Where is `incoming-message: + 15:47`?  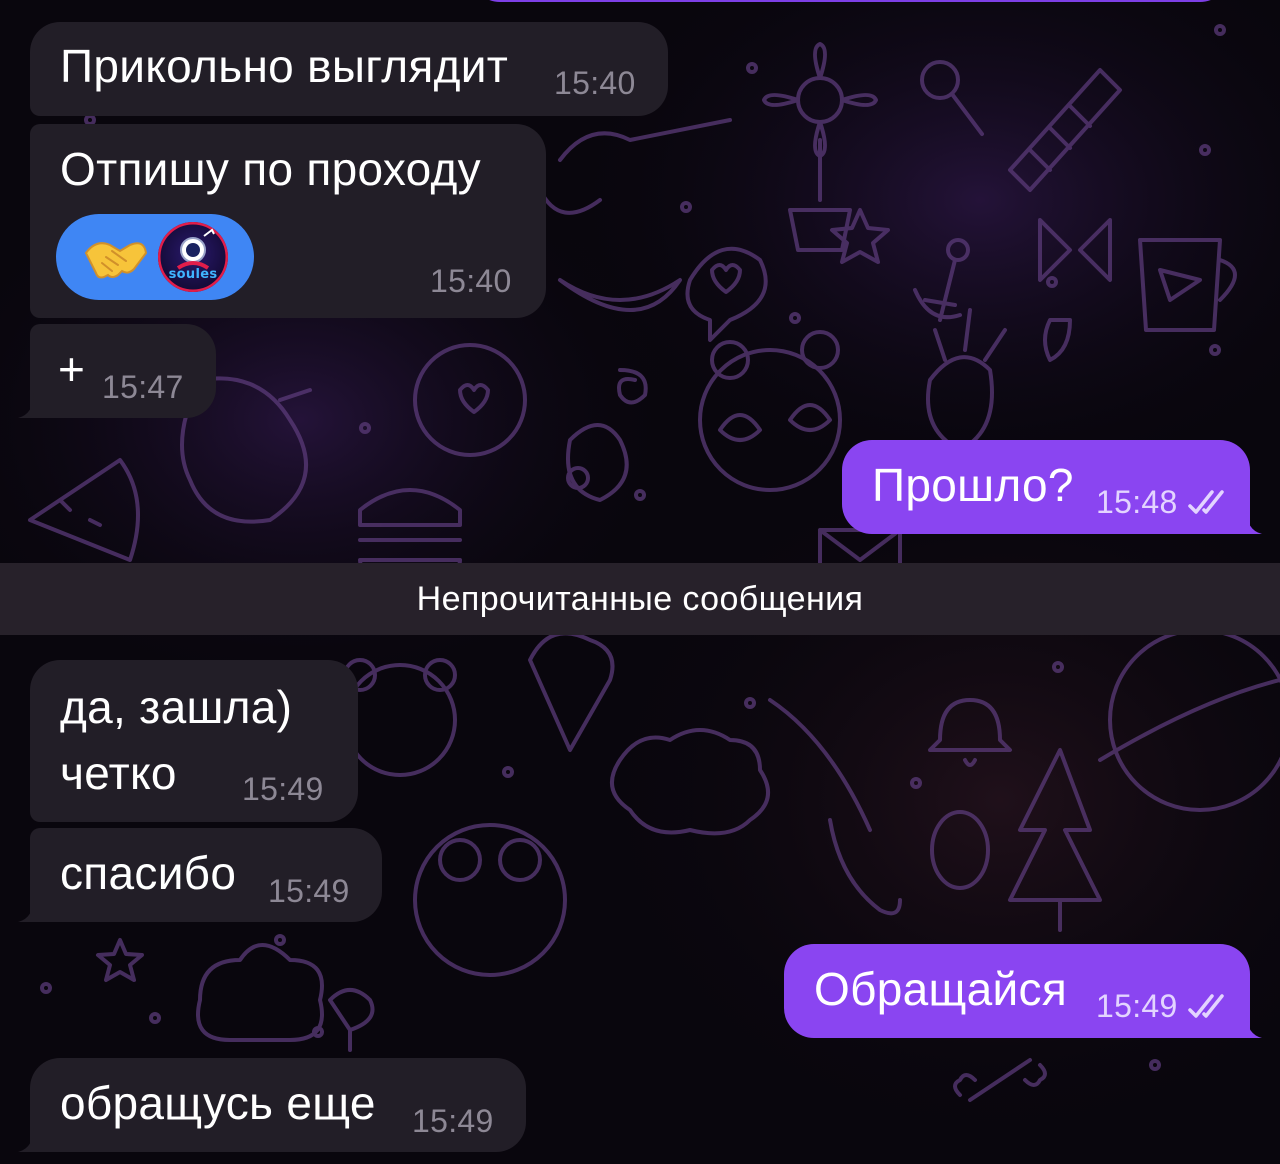 incoming-message: + 15:47 is located at coordinates (123, 371).